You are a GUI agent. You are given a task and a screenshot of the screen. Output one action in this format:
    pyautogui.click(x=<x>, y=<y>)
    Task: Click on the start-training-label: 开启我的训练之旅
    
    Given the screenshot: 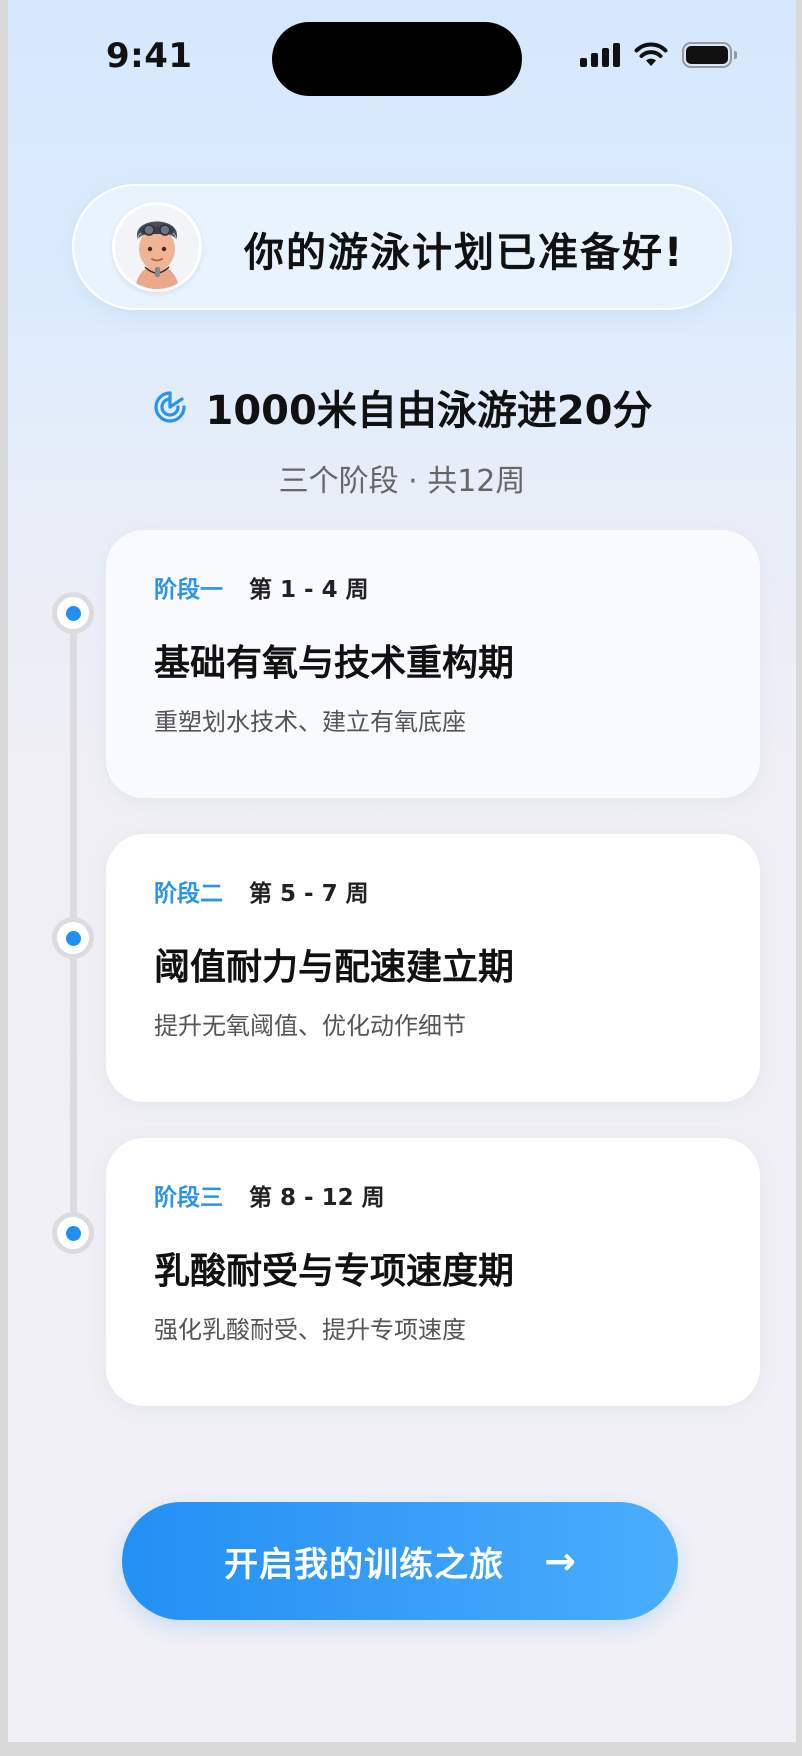 What is the action you would take?
    pyautogui.click(x=364, y=1564)
    